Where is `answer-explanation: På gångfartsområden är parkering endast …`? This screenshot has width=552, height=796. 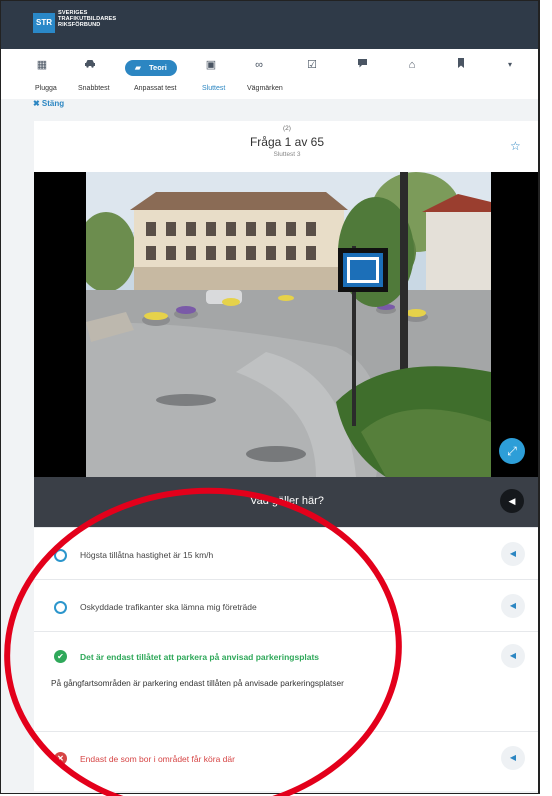
answer-explanation: På gångfartsområden är parkering endast … is located at coordinates (197, 683).